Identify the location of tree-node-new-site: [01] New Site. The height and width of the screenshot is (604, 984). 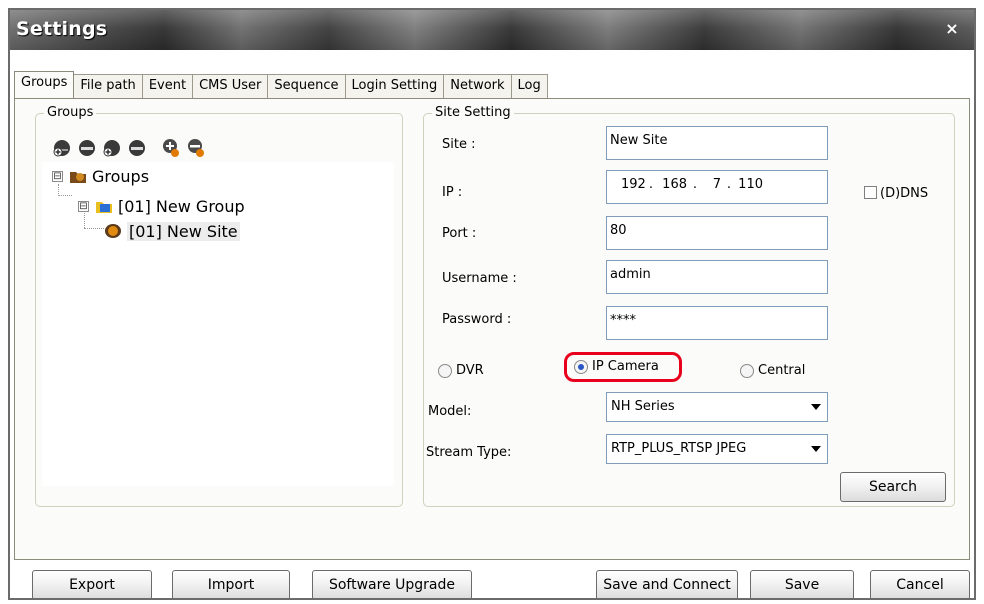
(172, 231).